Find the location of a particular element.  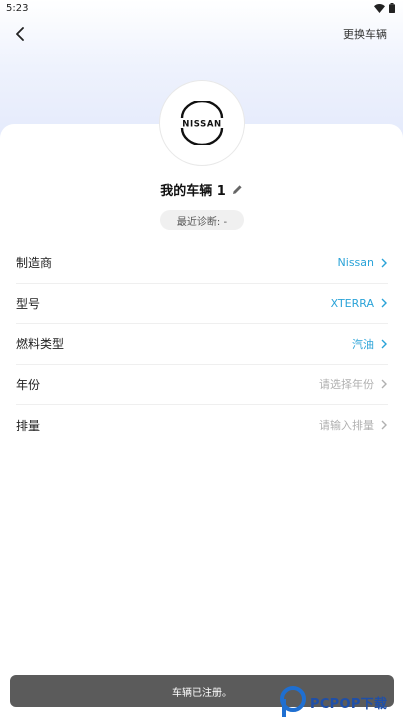

vehicle-name: 我的车辆 1 is located at coordinates (193, 191).